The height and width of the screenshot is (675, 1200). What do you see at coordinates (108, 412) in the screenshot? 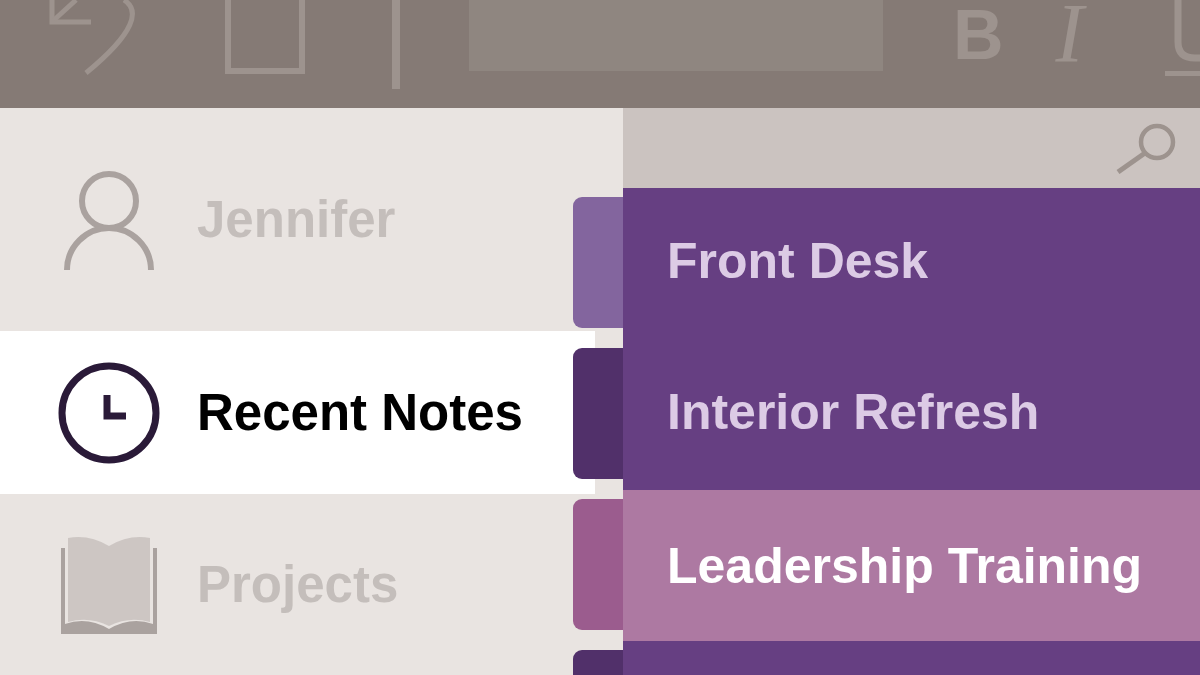
I see `clock-icon` at bounding box center [108, 412].